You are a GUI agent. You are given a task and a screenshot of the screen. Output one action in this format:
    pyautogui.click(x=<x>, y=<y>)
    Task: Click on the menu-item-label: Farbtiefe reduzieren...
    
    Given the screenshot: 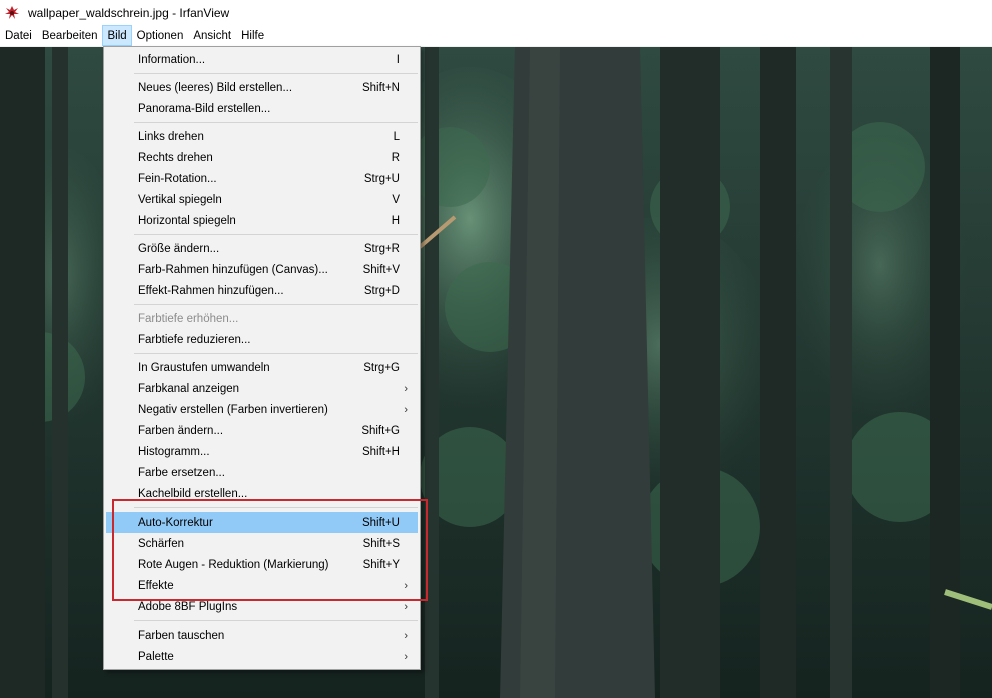 What is the action you would take?
    pyautogui.click(x=194, y=339)
    